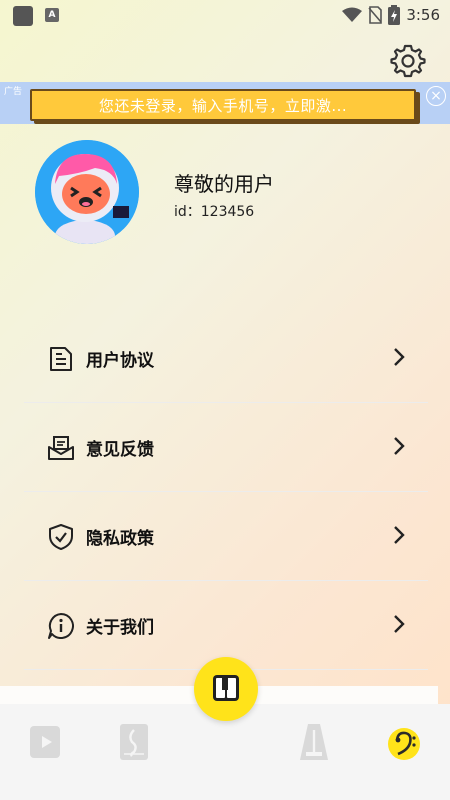  Describe the element at coordinates (226, 536) in the screenshot. I see `menu-item-privacy-policy: 隐私政策` at that location.